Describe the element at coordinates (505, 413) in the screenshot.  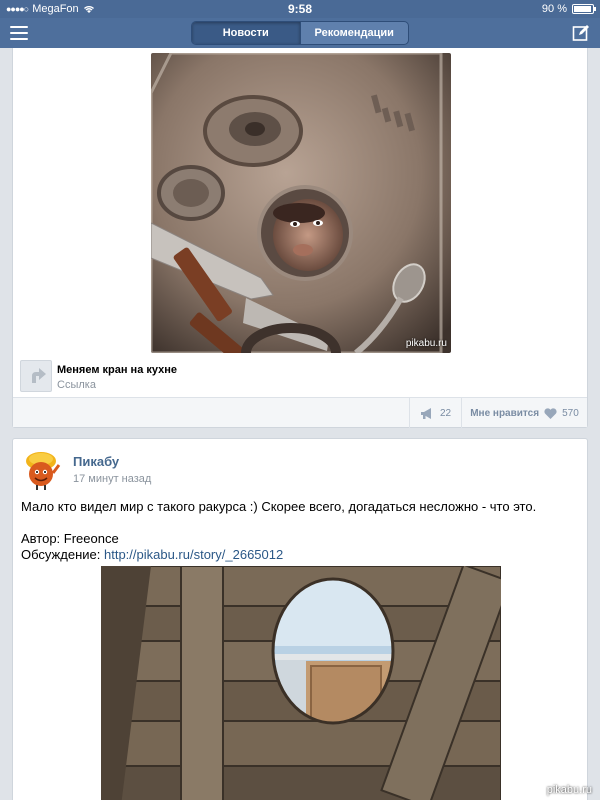
I see `like-label: Мне нравится` at that location.